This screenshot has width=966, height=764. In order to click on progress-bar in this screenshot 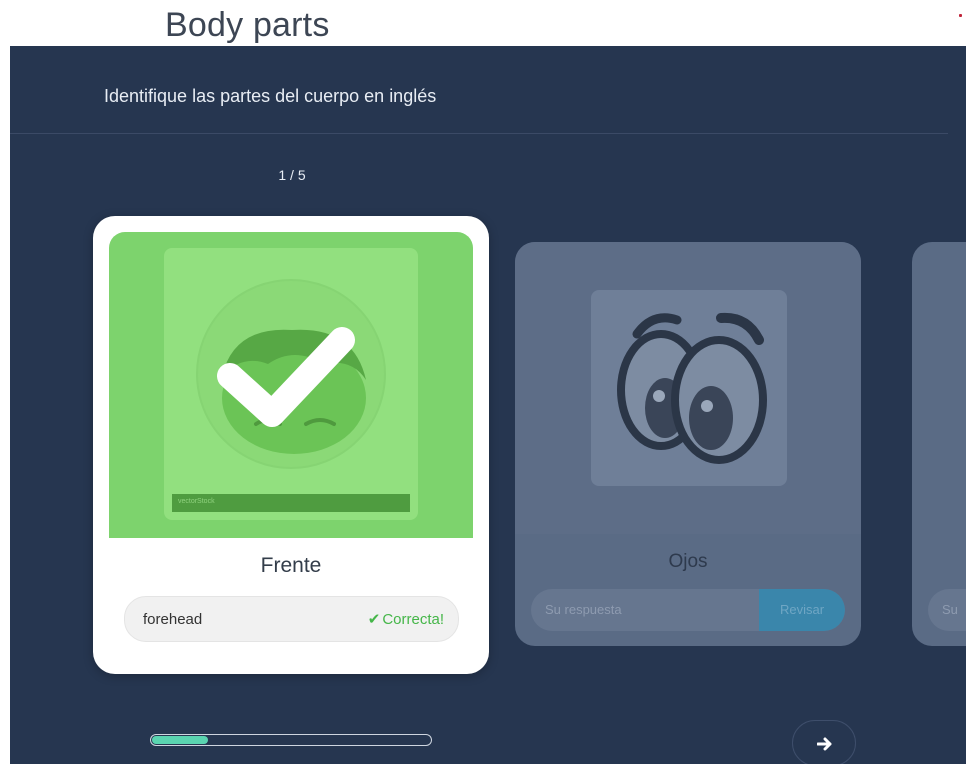, I will do `click(291, 740)`.